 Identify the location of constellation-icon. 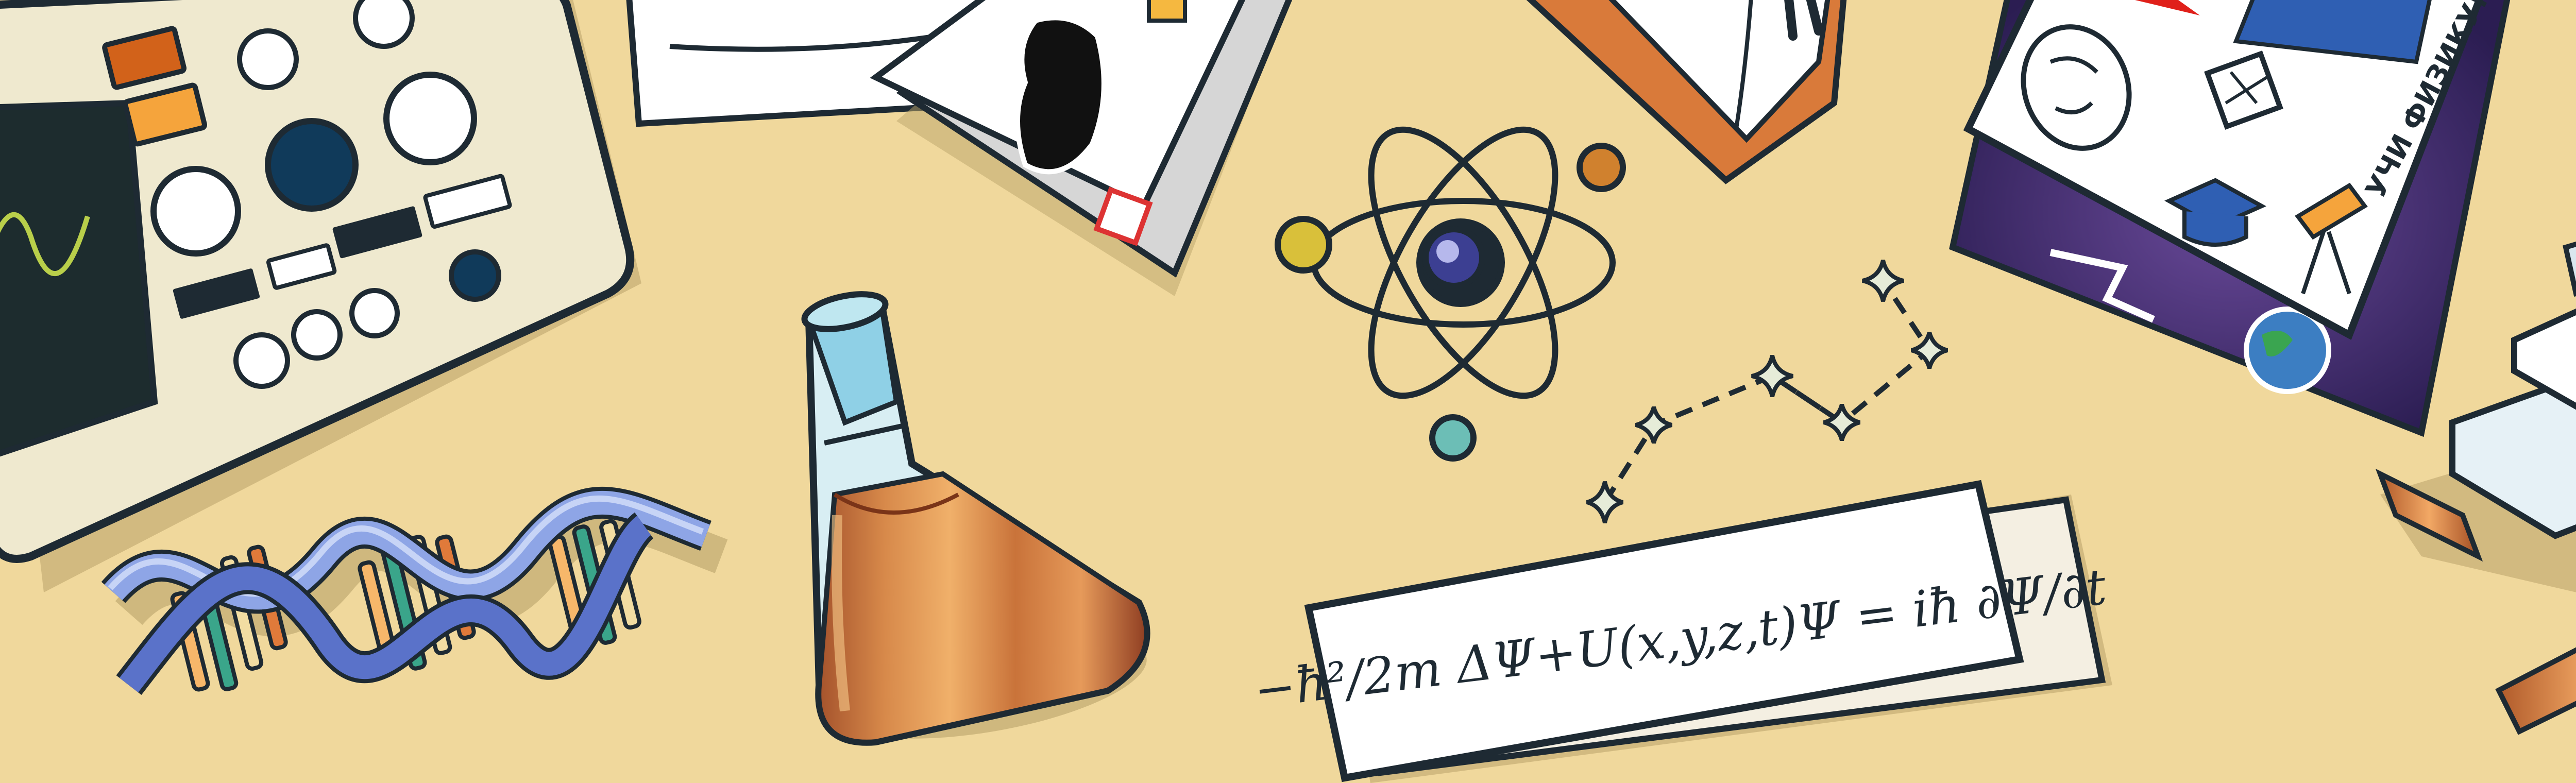
(1767, 391).